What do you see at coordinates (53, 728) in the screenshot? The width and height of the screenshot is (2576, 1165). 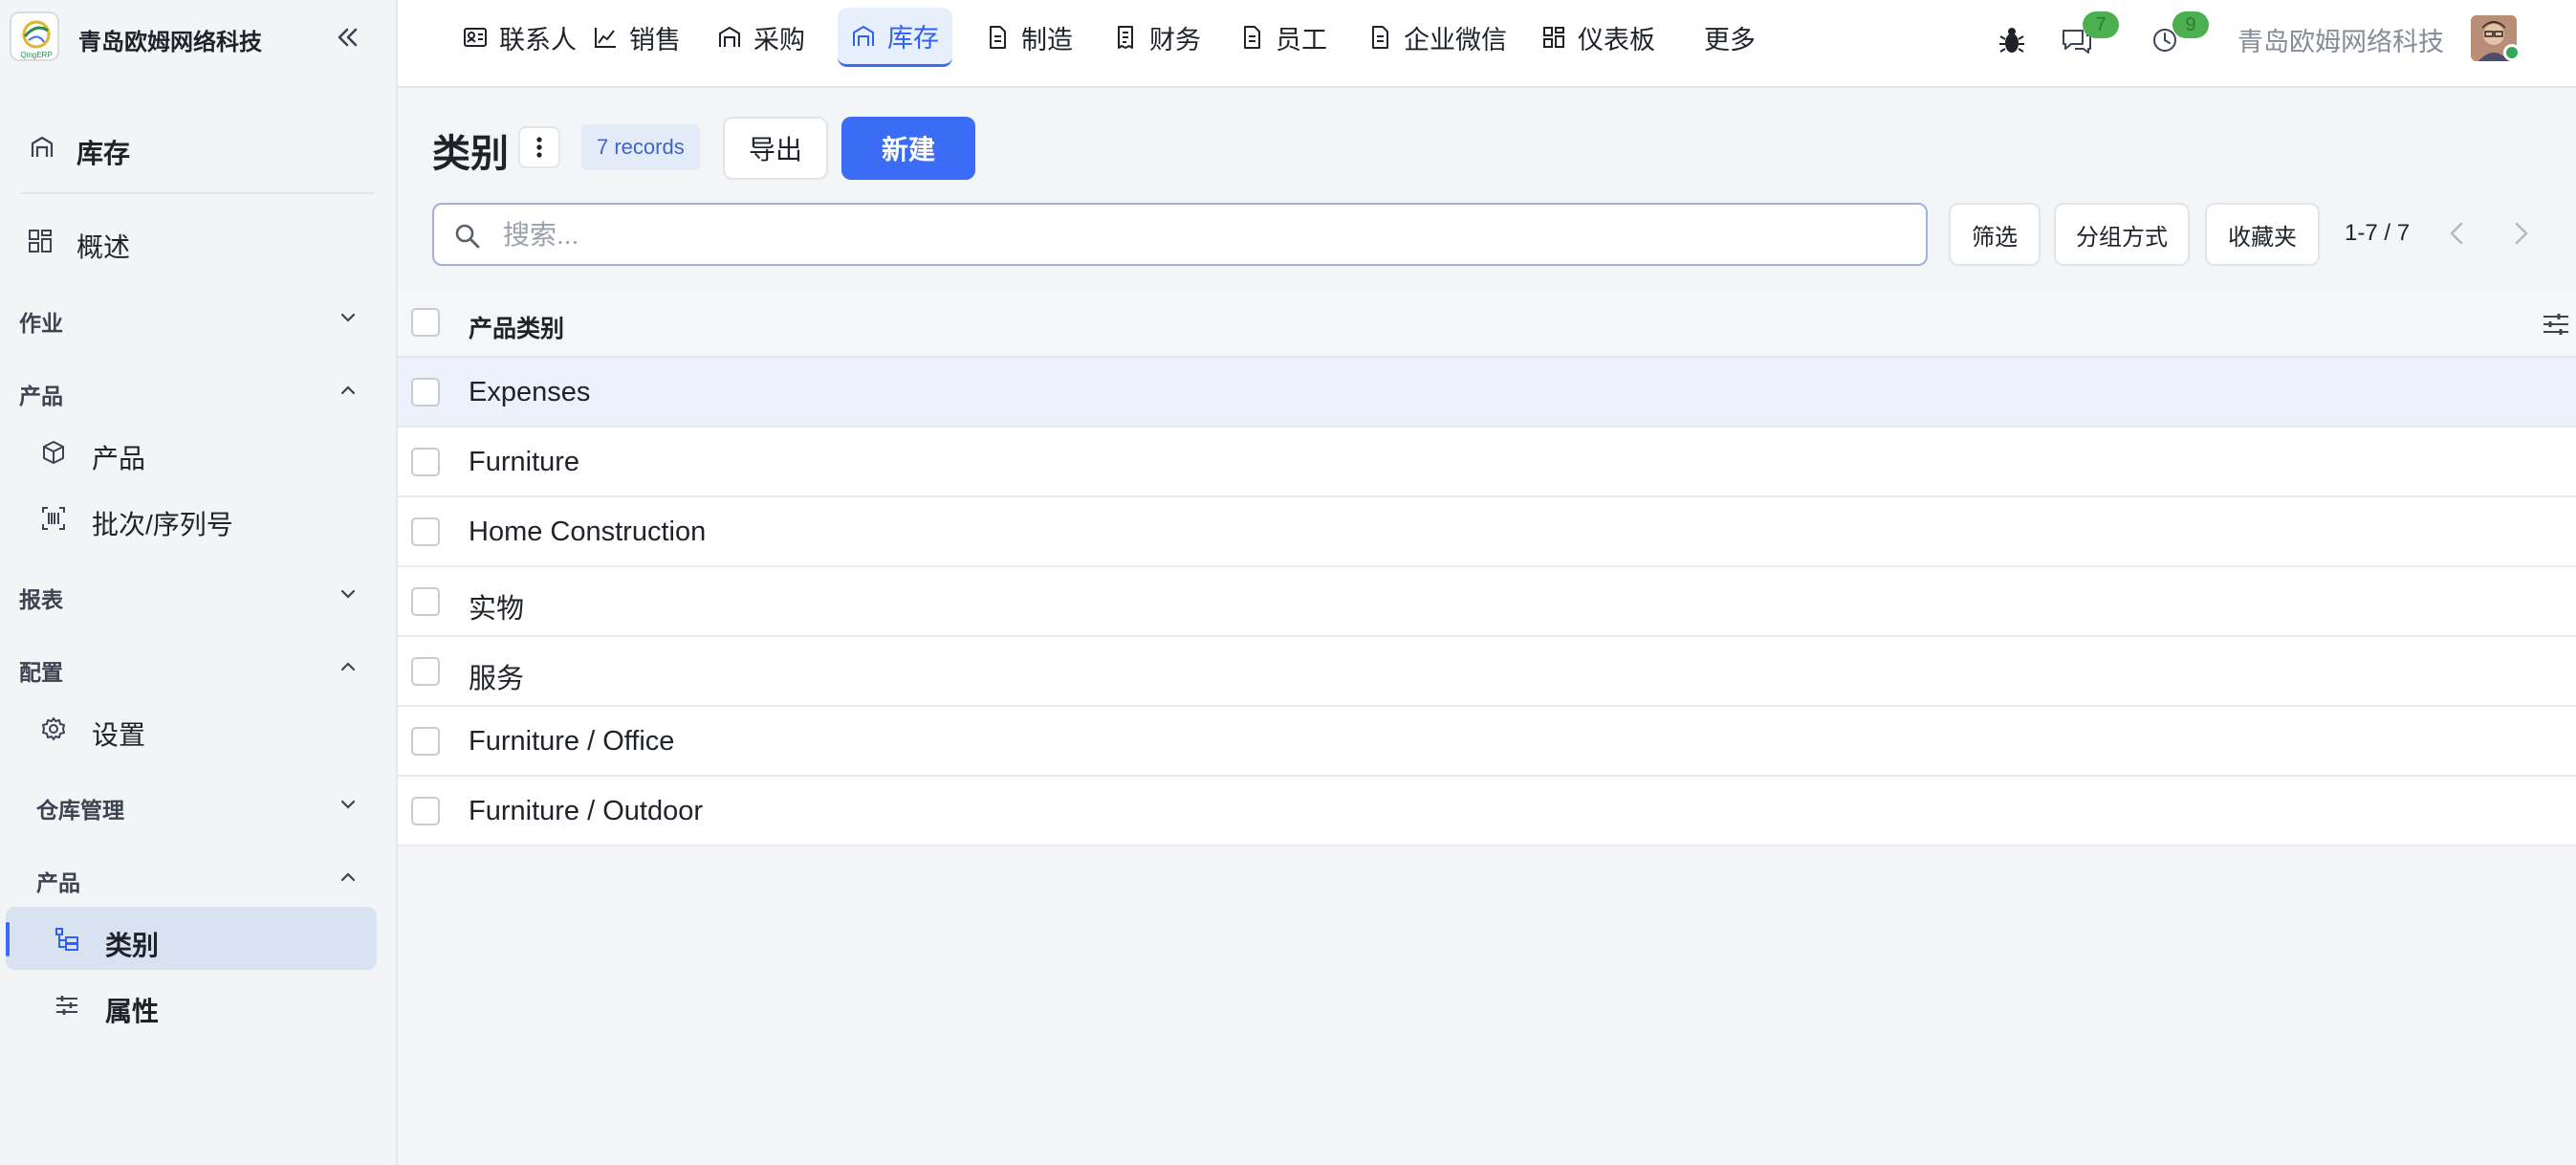 I see `gear-icon` at bounding box center [53, 728].